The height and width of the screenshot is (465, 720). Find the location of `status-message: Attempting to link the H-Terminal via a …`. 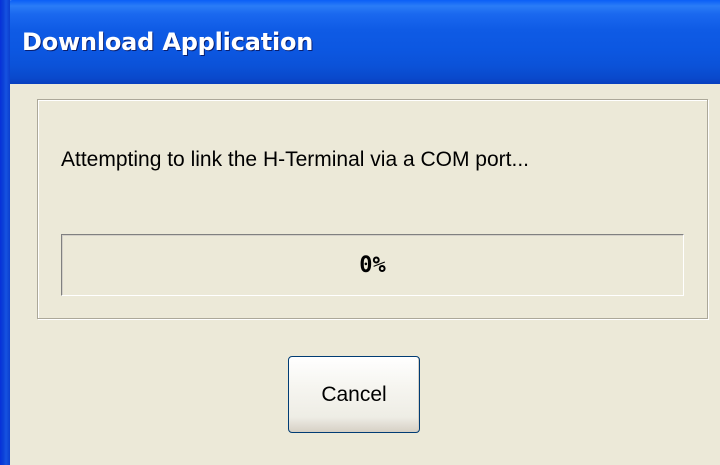

status-message: Attempting to link the H-Terminal via a … is located at coordinates (295, 159).